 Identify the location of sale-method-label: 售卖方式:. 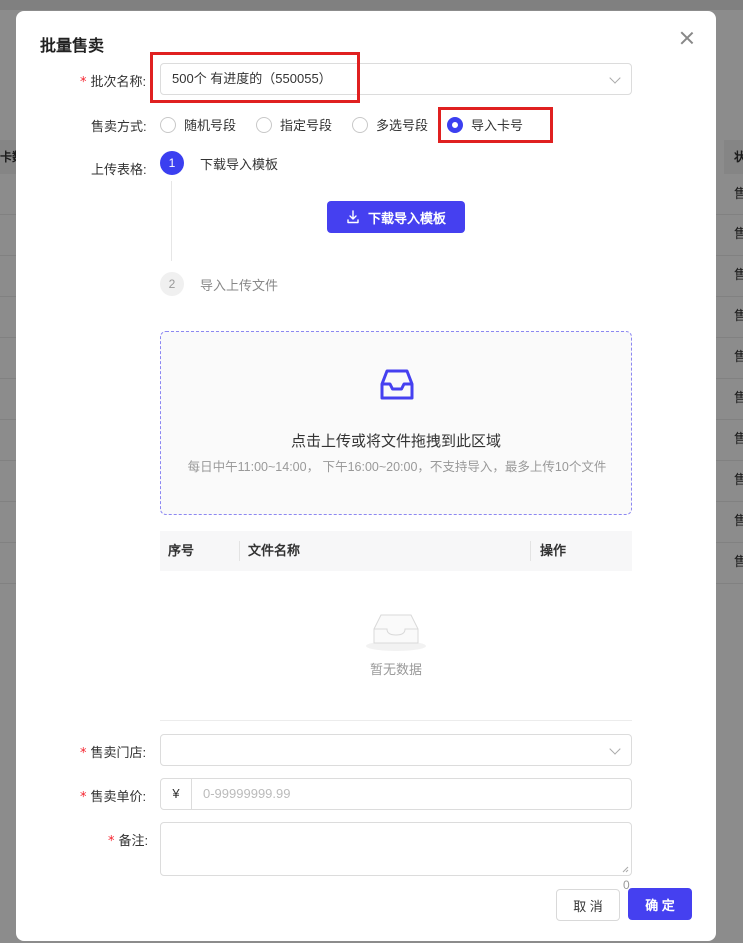
(119, 126).